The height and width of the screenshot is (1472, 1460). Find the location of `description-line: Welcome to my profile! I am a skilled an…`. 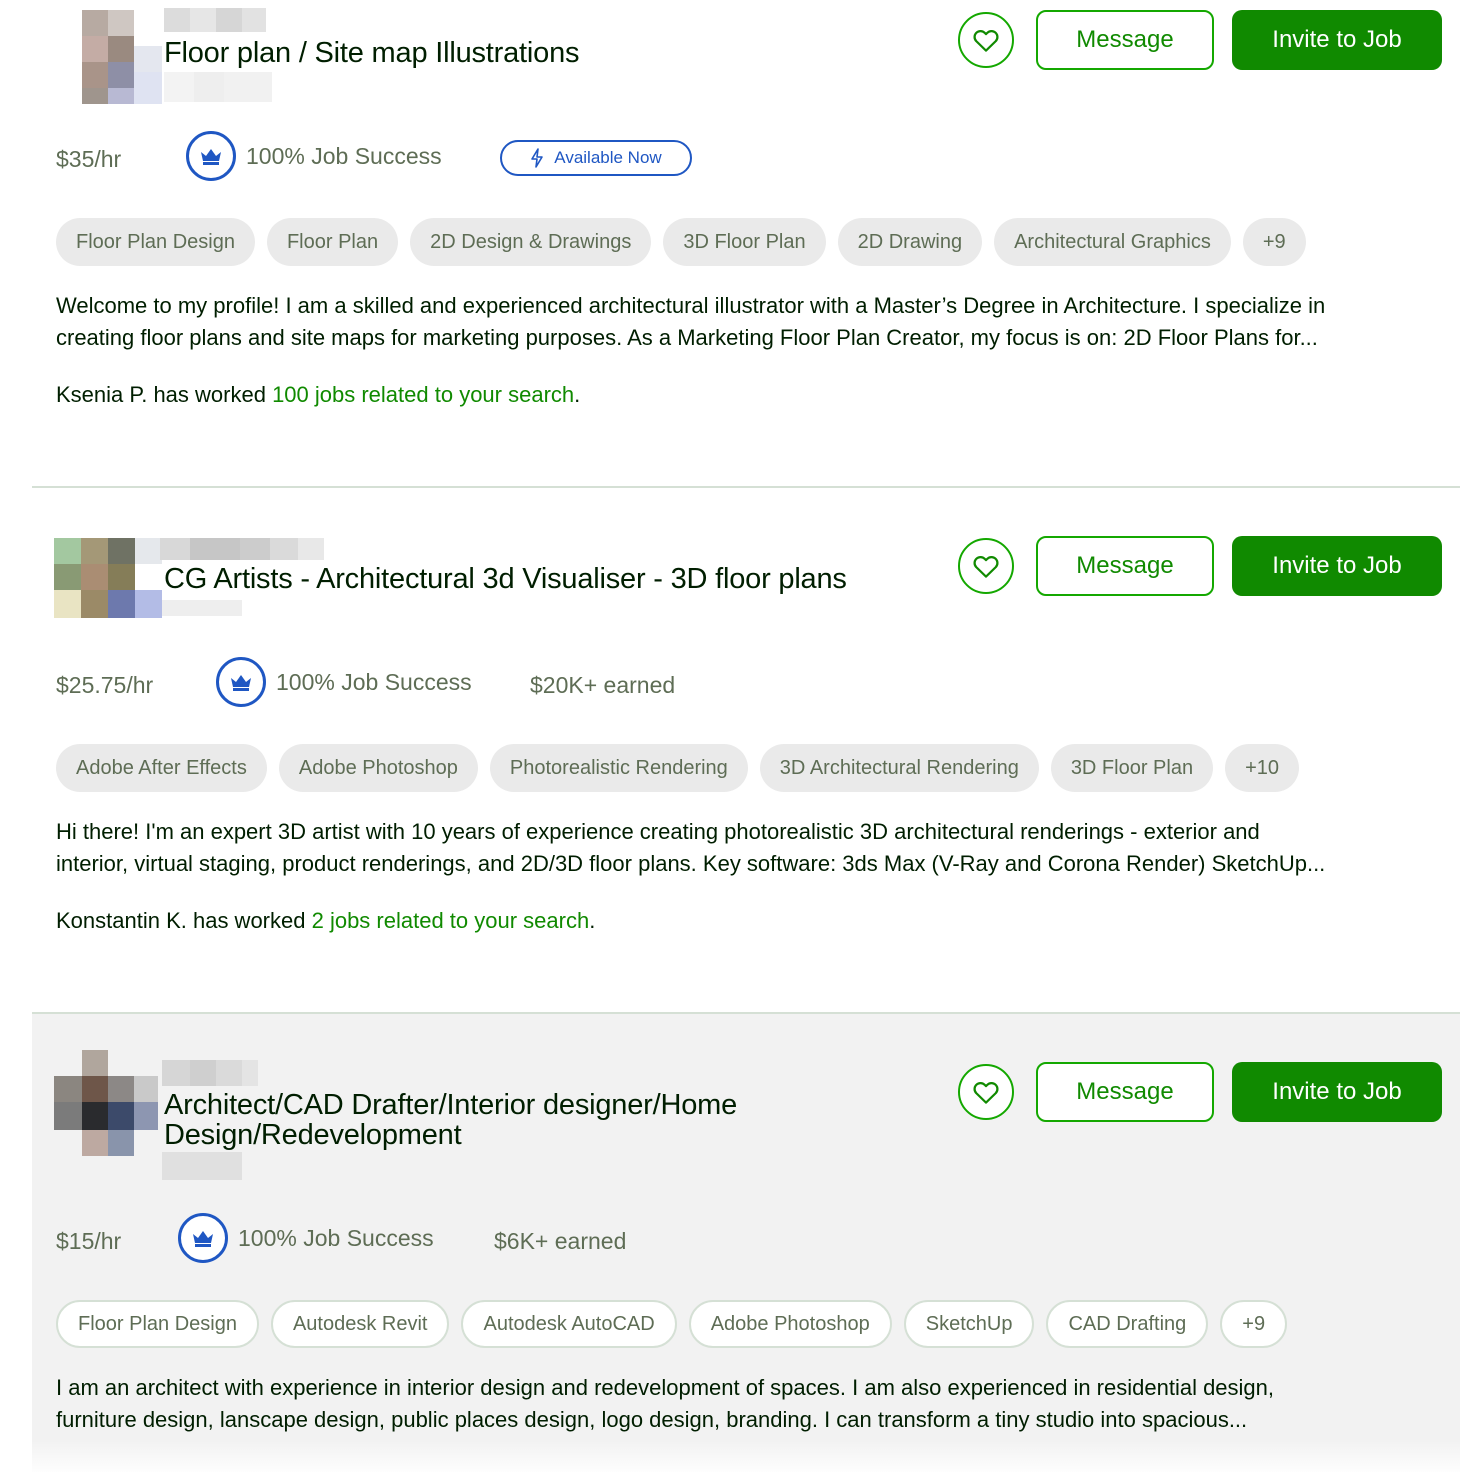

description-line: Welcome to my profile! I am a skilled an… is located at coordinates (691, 305).